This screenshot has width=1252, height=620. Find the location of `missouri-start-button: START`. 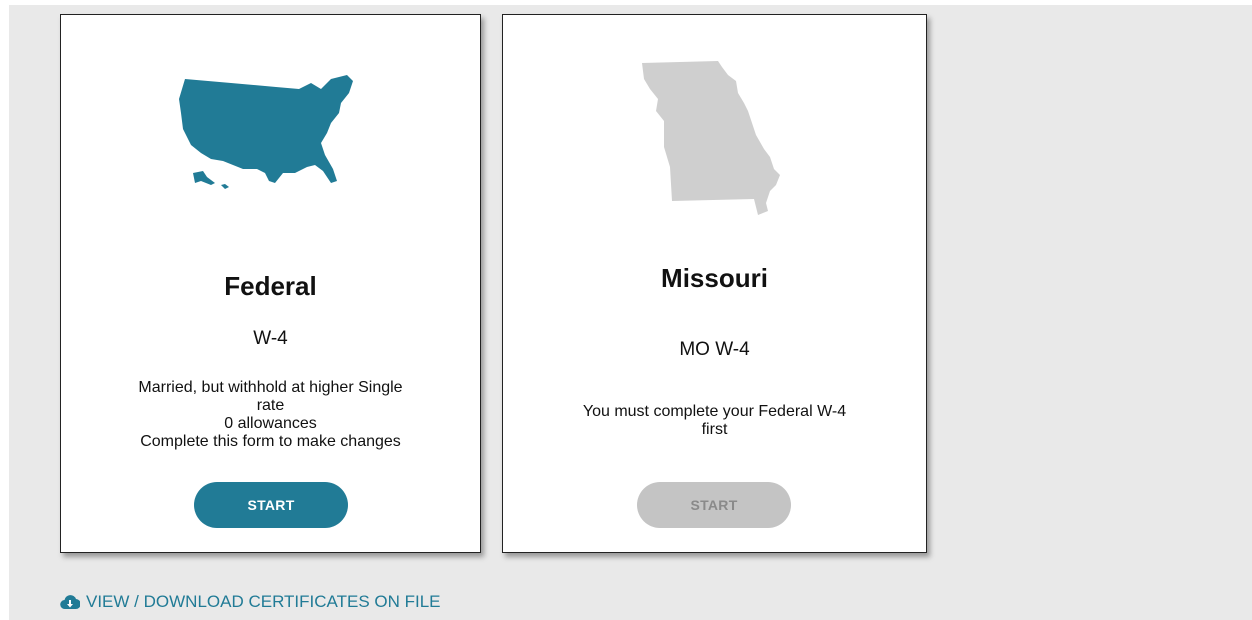

missouri-start-button: START is located at coordinates (714, 505).